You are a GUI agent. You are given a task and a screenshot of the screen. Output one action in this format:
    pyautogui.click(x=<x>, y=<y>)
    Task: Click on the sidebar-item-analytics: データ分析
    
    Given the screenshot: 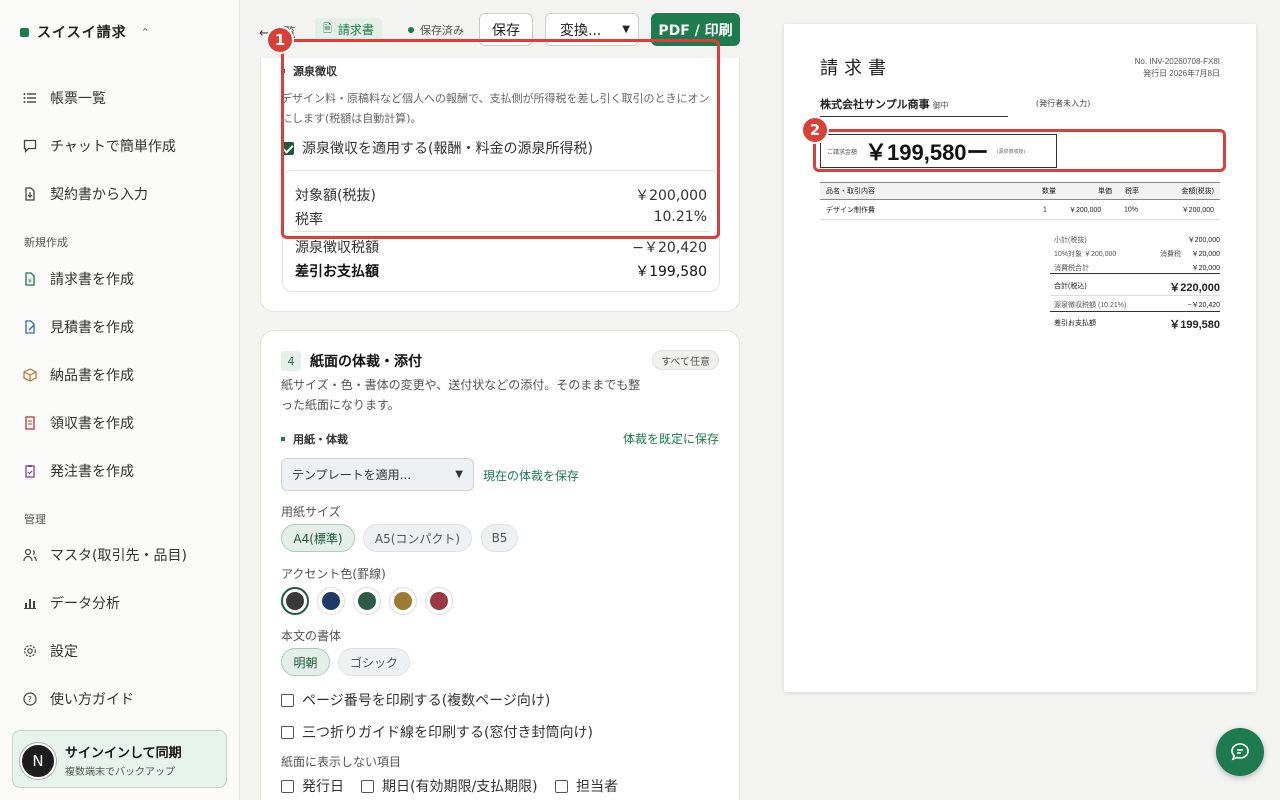 What is the action you would take?
    pyautogui.click(x=71, y=603)
    